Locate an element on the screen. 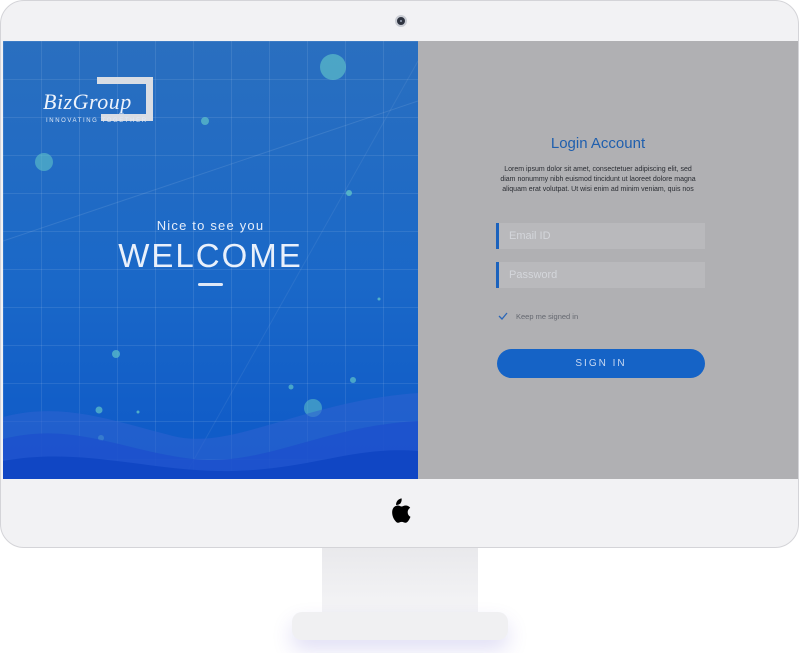  welcome-heading: WELCOME is located at coordinates (210, 255).